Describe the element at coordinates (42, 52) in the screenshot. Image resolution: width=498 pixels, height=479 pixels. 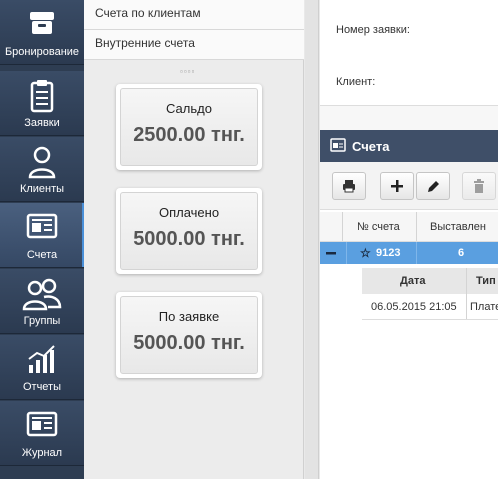
I see `nav-label: Бронирование` at that location.